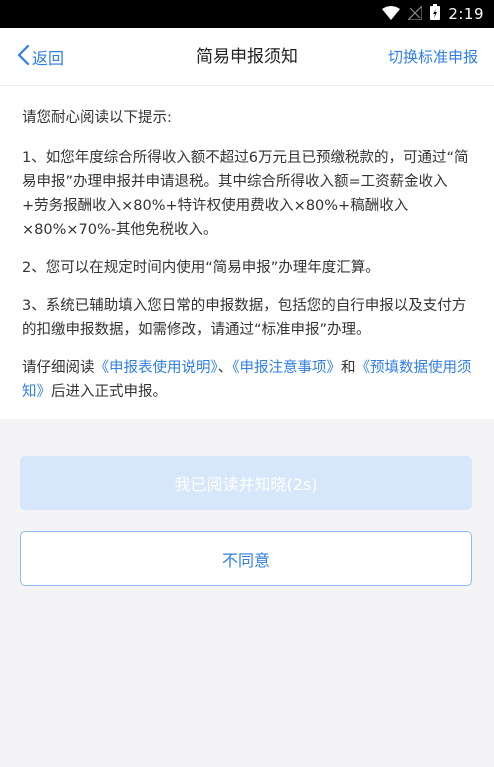 The image size is (494, 767). I want to click on disagree-button: 不同意, so click(246, 558).